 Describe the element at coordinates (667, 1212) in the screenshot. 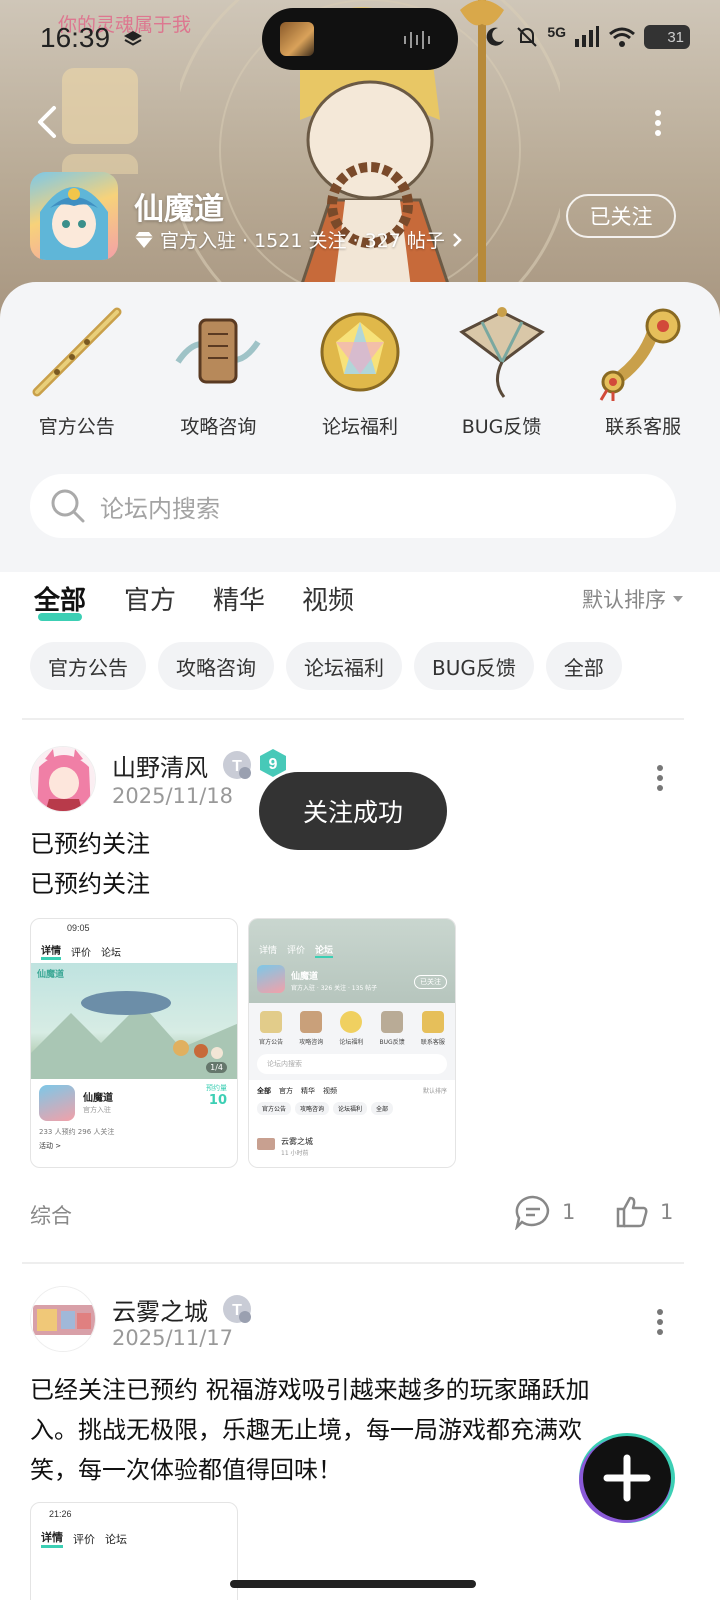

I see `like-count: 1` at that location.